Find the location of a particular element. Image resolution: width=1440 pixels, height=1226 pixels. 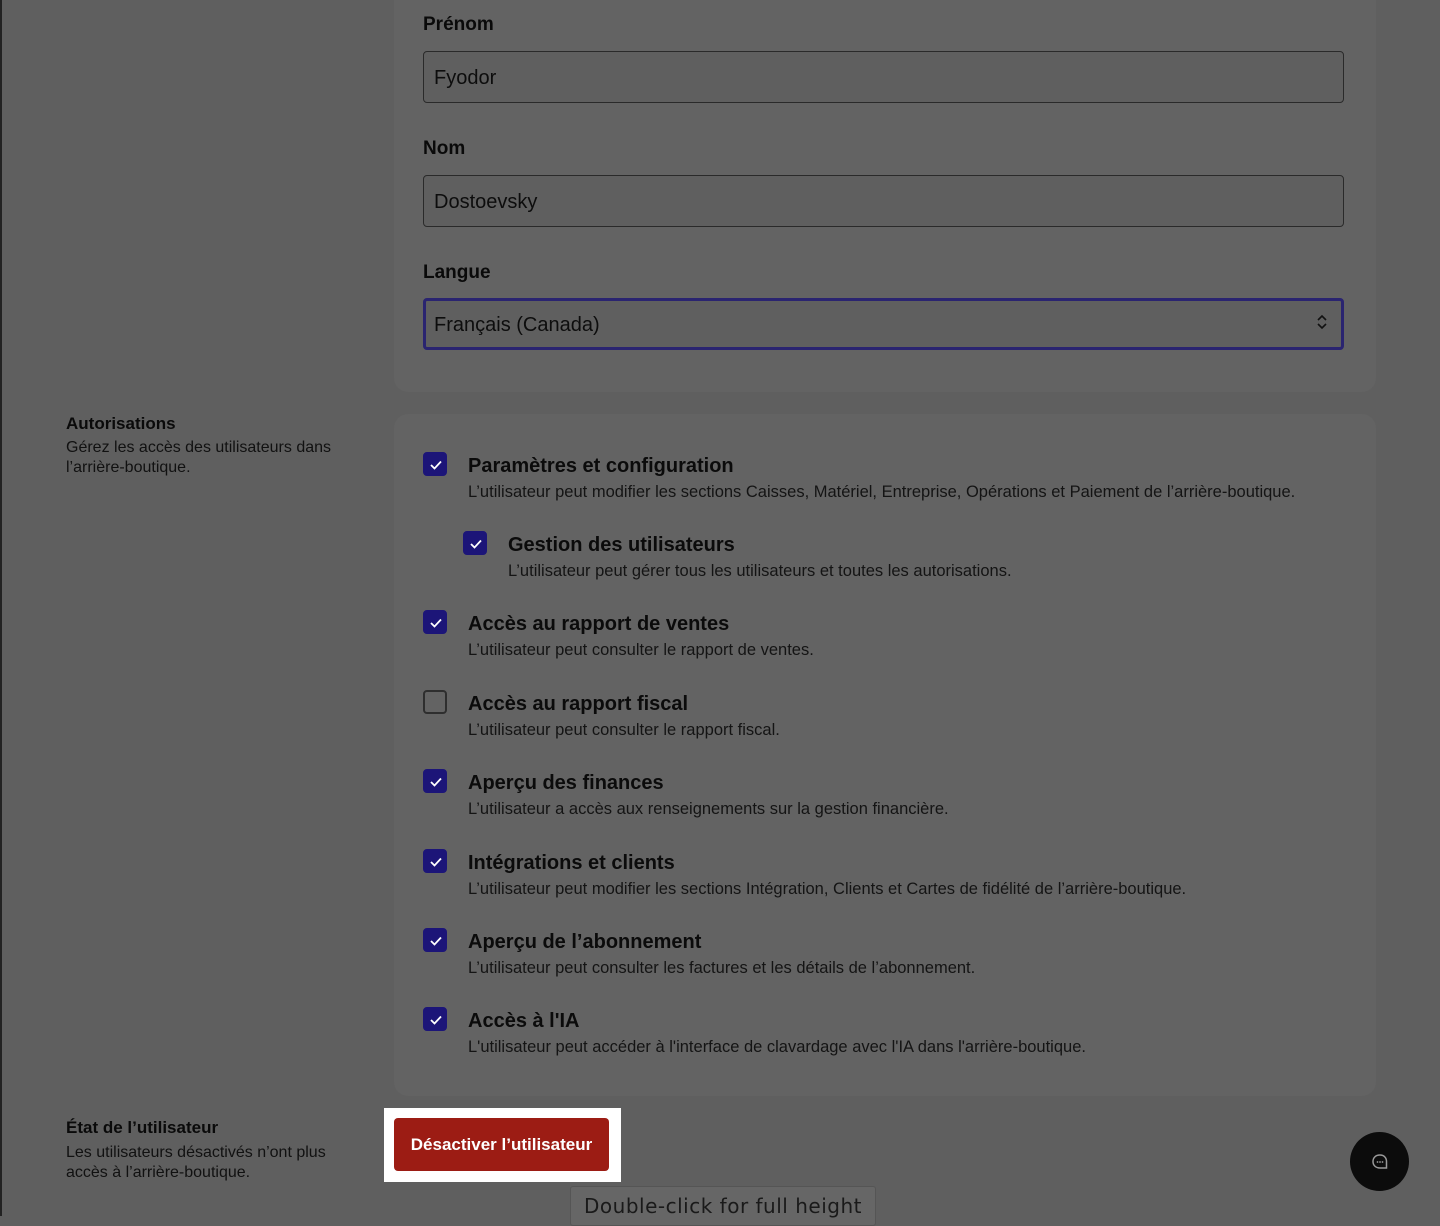

permission-title: Accès au rapport fiscal is located at coordinates (578, 704).